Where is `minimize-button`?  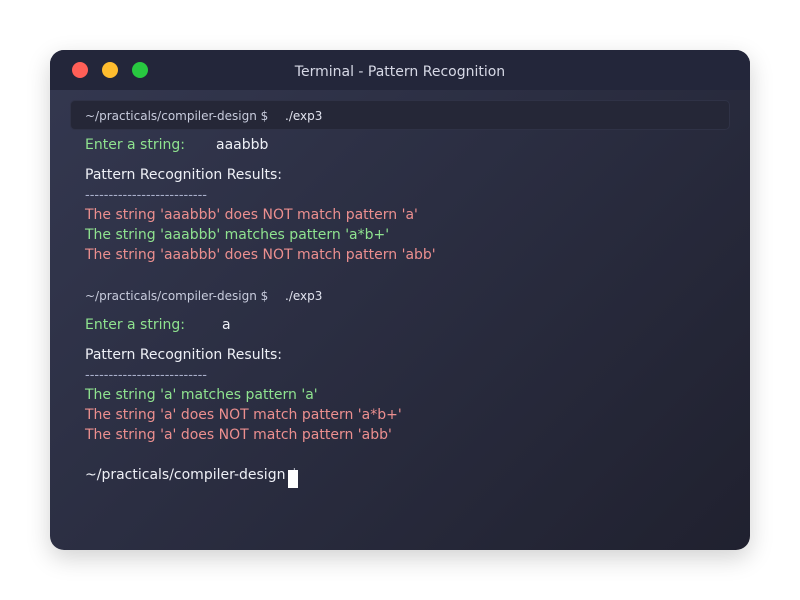
minimize-button is located at coordinates (110, 70).